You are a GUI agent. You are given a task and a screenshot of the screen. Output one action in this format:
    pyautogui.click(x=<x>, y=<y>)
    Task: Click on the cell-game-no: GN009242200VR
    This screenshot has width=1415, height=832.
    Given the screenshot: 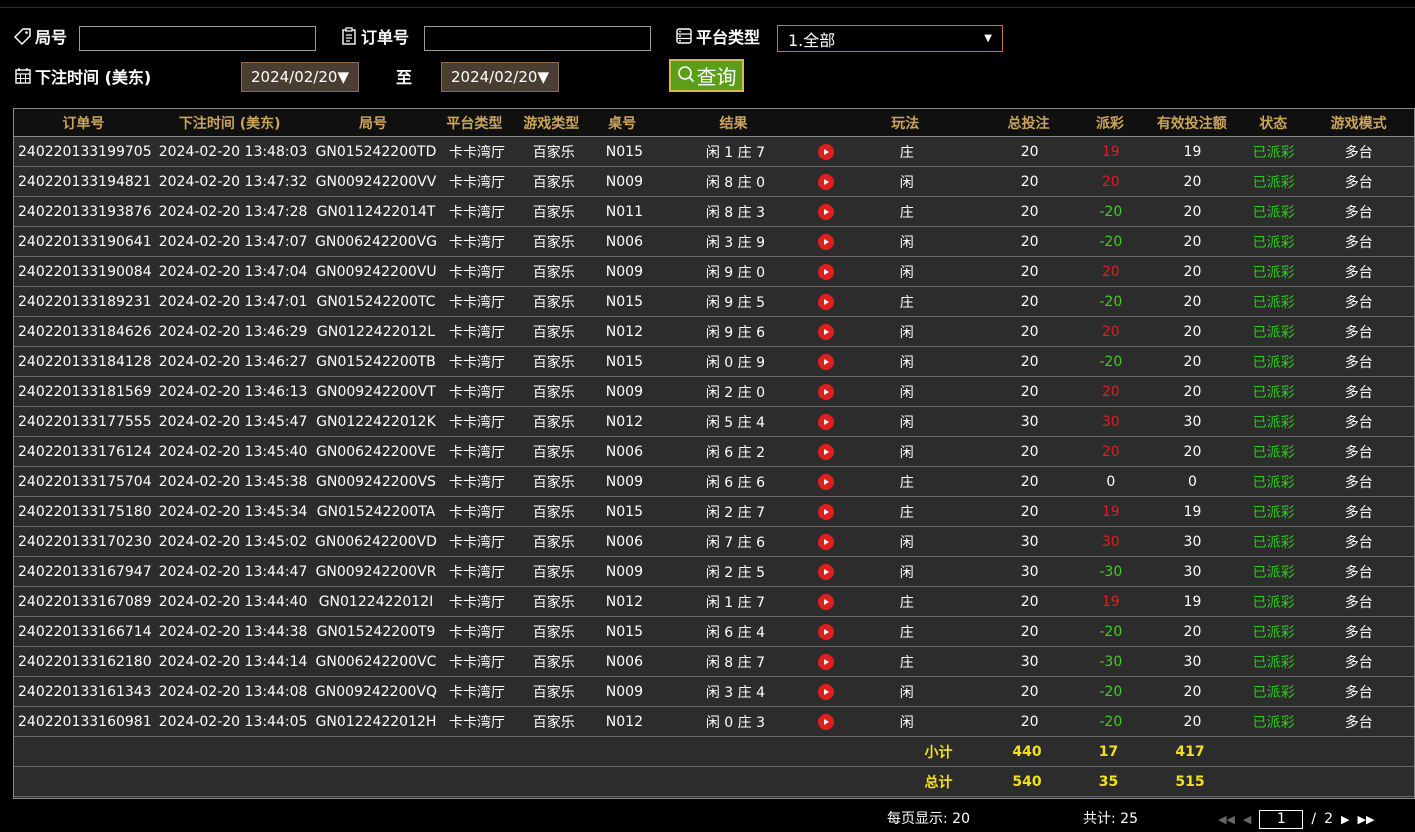 What is the action you would take?
    pyautogui.click(x=376, y=571)
    